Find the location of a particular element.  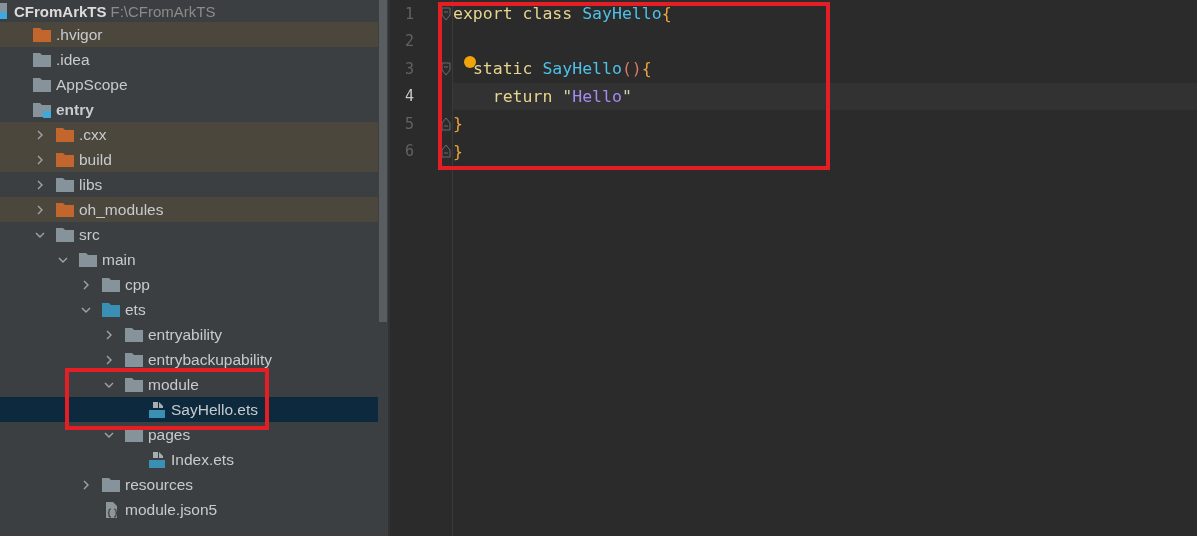

tree-item-label: pages is located at coordinates (169, 434).